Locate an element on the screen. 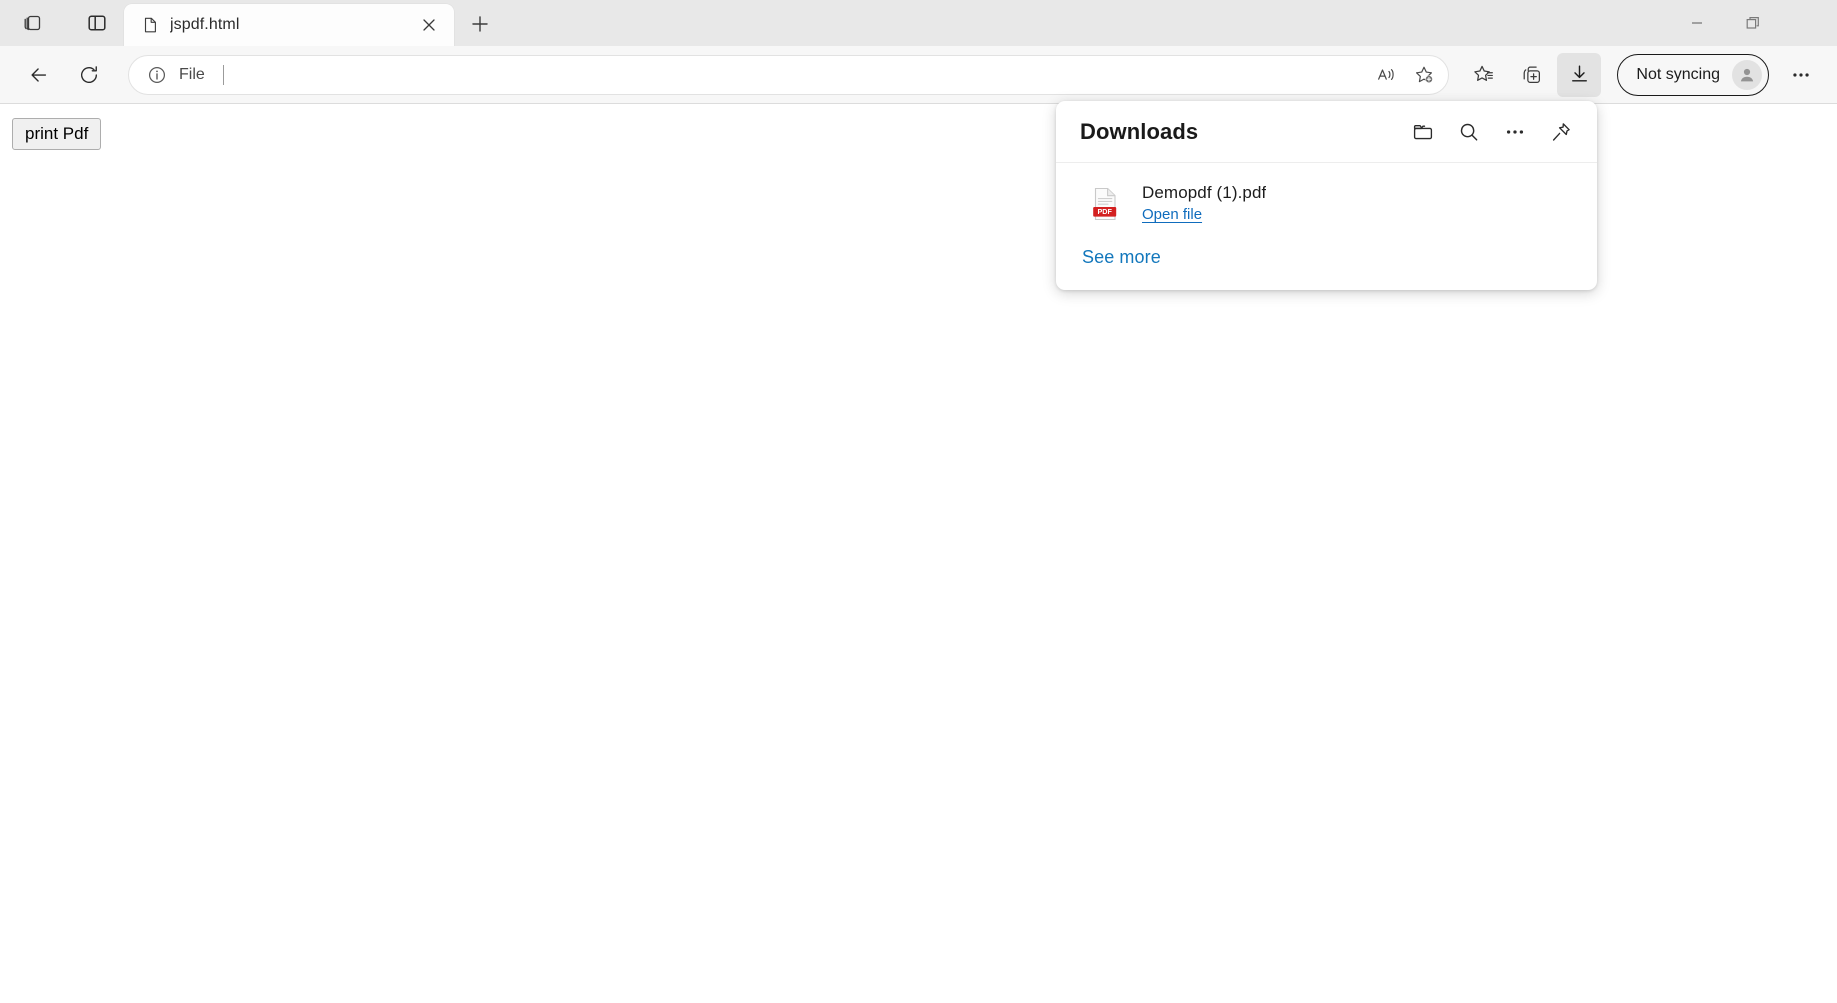 Image resolution: width=1837 pixels, height=1003 pixels. new-tab-button is located at coordinates (480, 24).